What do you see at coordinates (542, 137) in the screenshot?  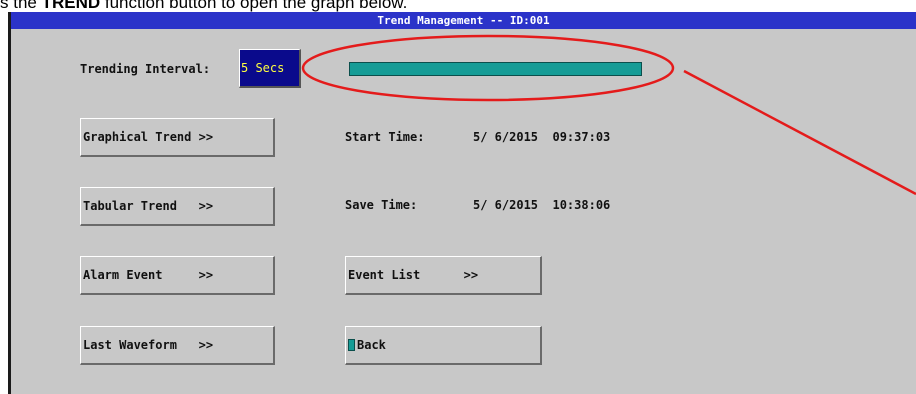 I see `start-time-value: 5/ 6/2015 09:37:03` at bounding box center [542, 137].